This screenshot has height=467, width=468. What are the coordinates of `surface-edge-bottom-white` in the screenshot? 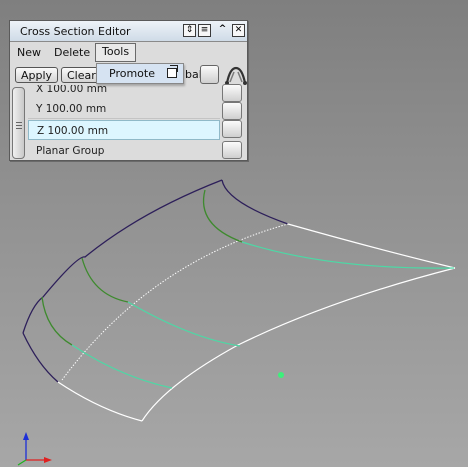 It's located at (100, 401).